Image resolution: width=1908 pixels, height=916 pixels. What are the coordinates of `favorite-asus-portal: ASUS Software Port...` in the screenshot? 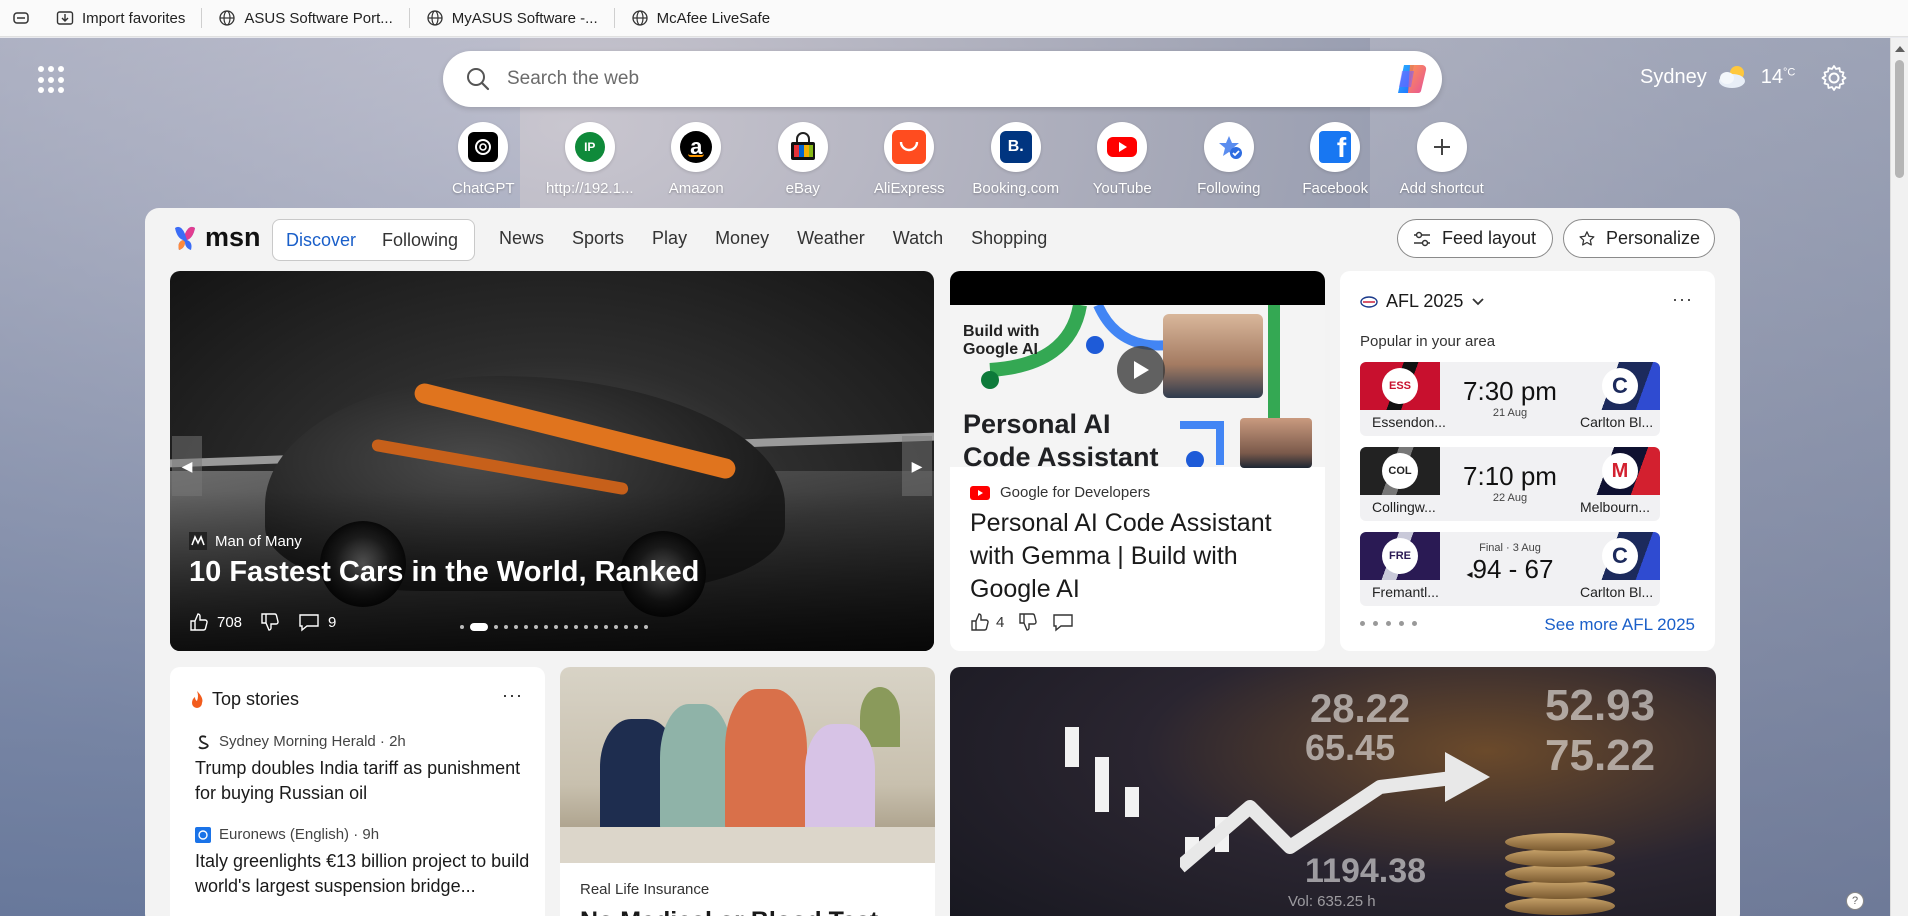 It's located at (305, 18).